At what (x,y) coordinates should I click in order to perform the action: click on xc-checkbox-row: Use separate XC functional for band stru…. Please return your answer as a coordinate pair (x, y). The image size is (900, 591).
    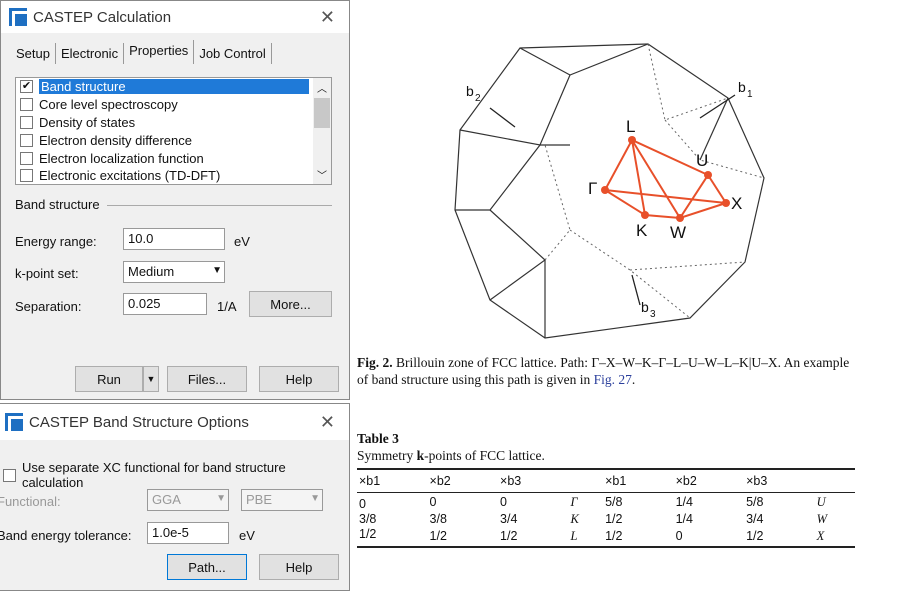
    Looking at the image, I should click on (176, 475).